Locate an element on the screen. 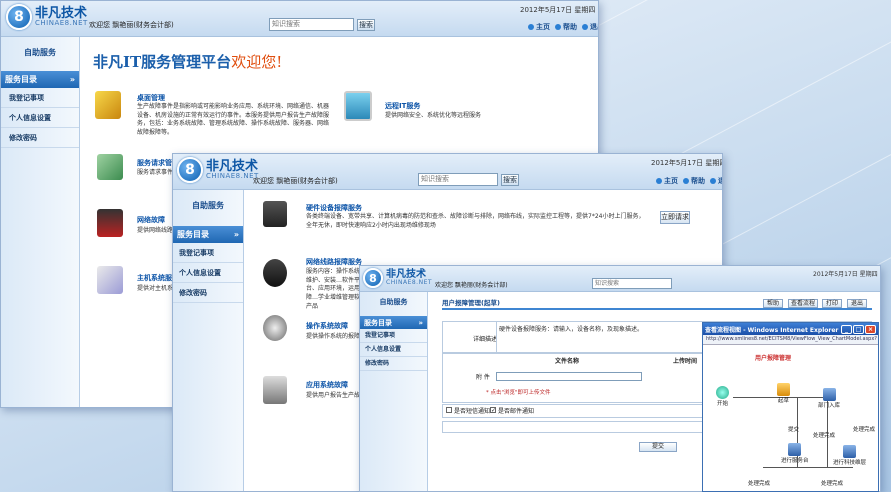  minimize-icon: _ is located at coordinates (846, 329).